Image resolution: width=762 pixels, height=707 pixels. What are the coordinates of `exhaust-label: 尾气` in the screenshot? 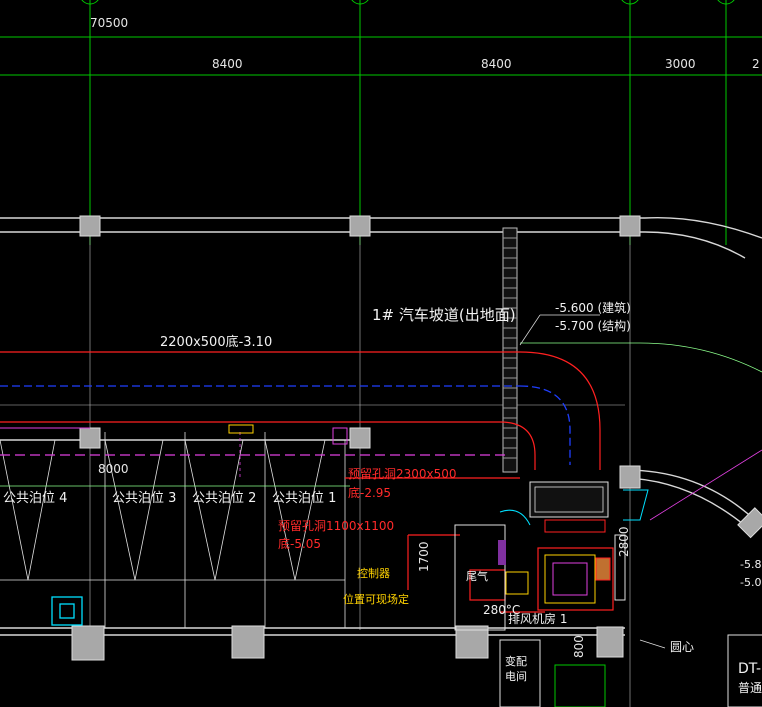 It's located at (477, 576).